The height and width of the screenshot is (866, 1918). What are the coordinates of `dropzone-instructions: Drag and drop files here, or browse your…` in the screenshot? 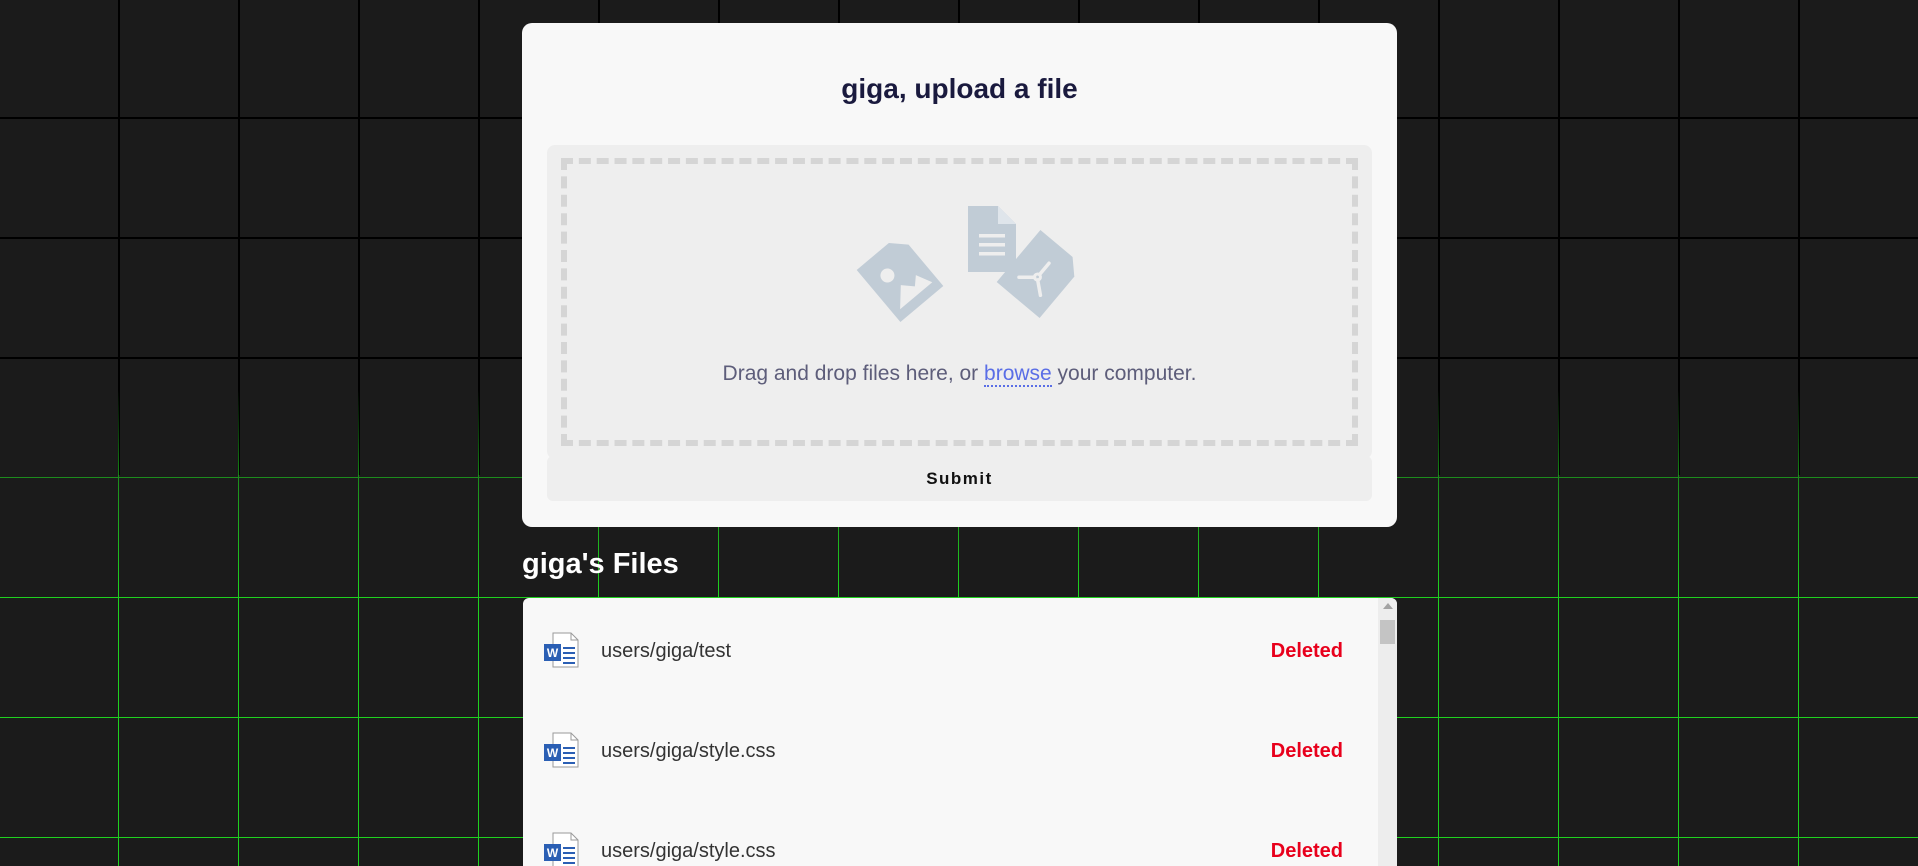 It's located at (959, 374).